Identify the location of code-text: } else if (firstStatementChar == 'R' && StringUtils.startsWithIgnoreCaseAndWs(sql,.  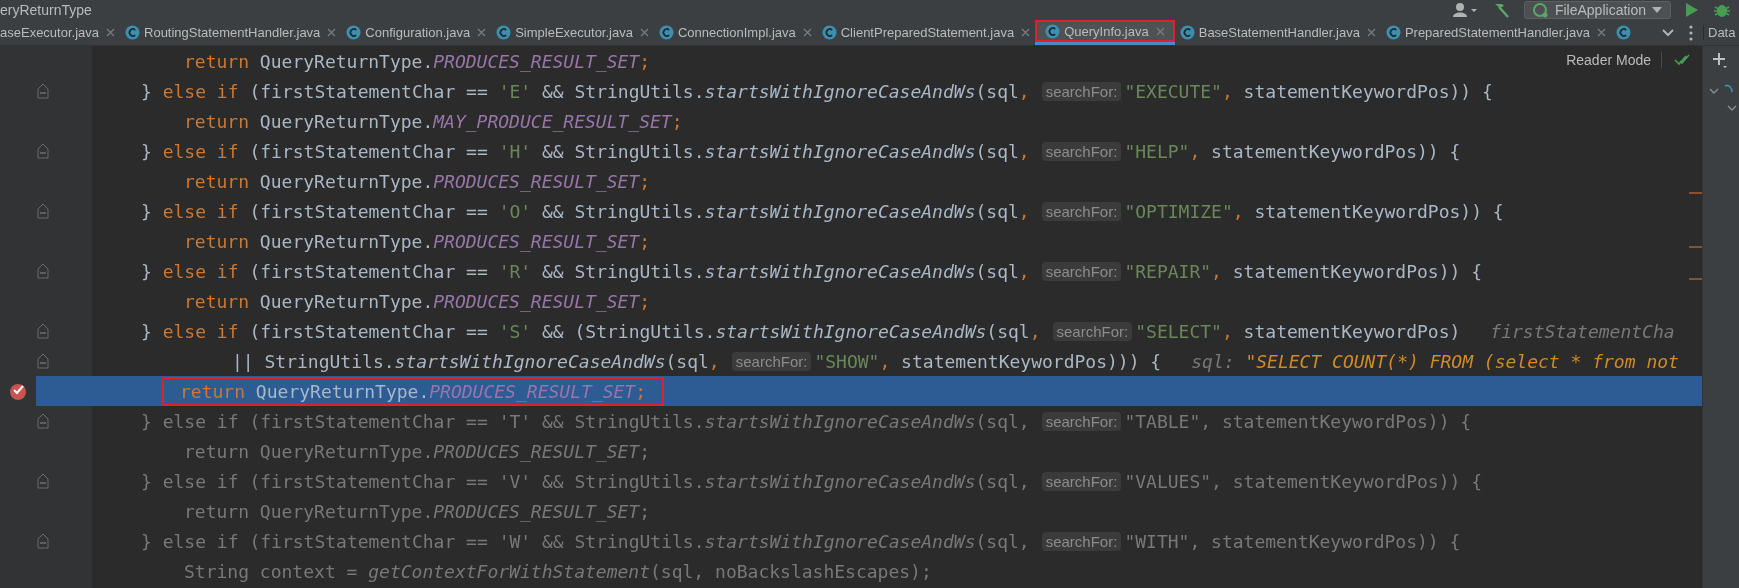
(585, 271).